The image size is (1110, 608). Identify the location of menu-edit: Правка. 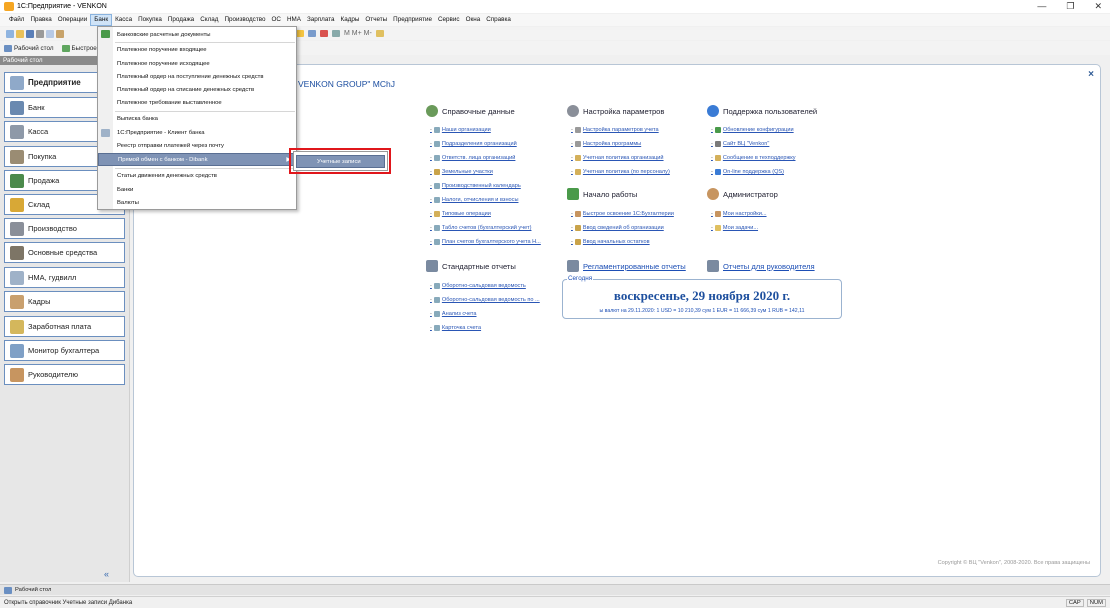
(40, 20).